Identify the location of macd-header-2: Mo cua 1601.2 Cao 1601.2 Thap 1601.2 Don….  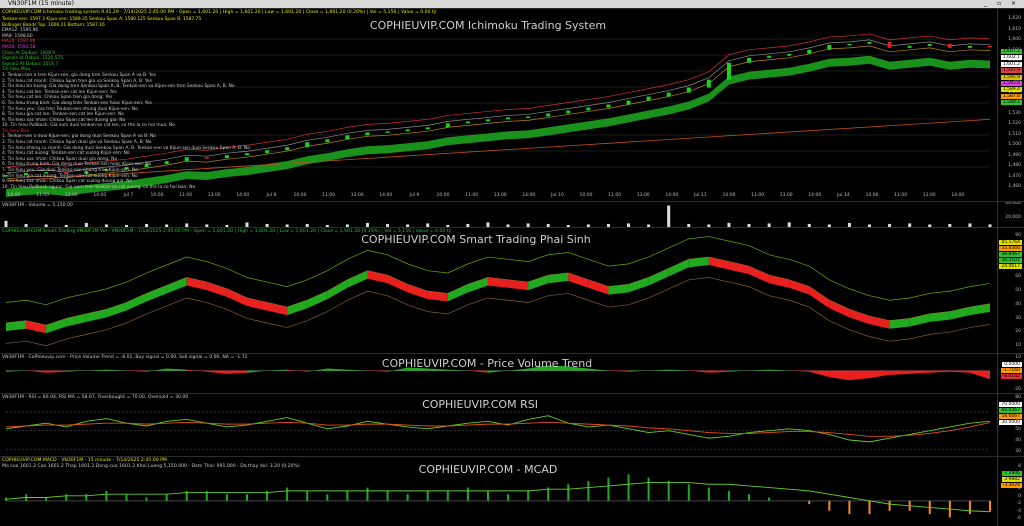
(151, 466).